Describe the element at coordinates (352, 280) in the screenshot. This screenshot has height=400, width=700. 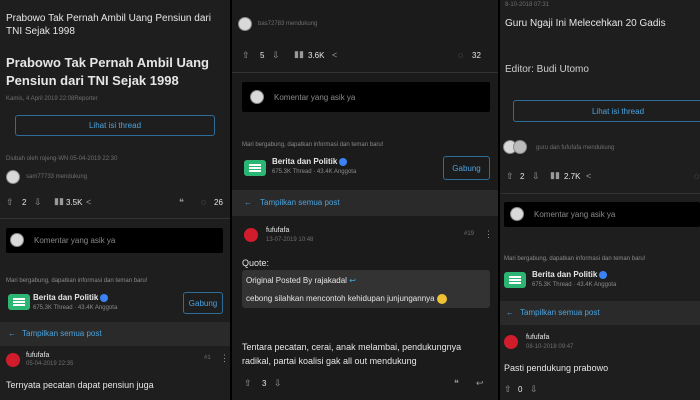
I see `quote-link-icon: ↩` at that location.